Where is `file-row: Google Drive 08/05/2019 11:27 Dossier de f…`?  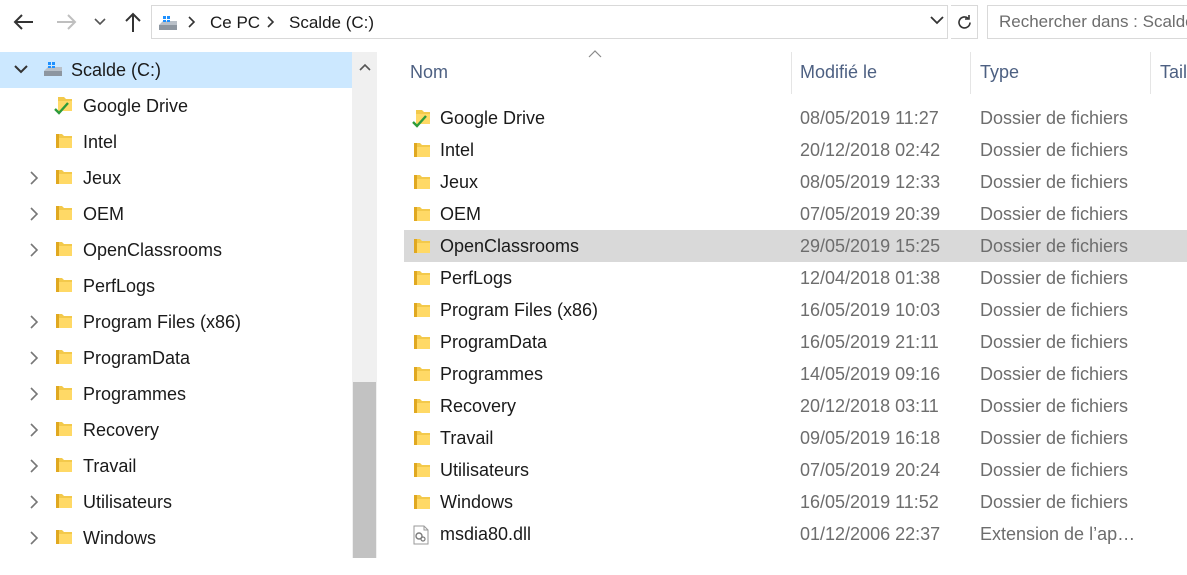 file-row: Google Drive 08/05/2019 11:27 Dossier de f… is located at coordinates (795, 118).